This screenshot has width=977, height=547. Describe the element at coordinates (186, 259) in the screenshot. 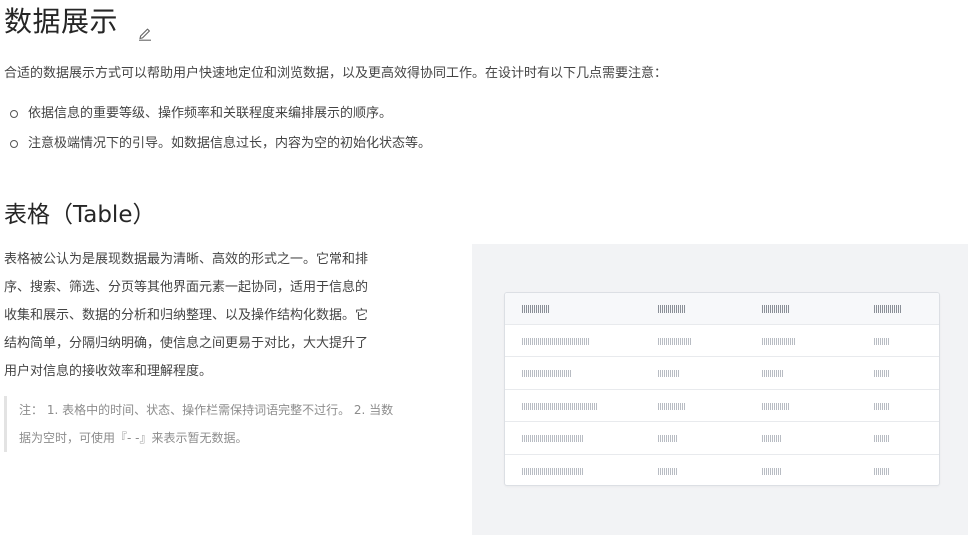

I see `paragraph-line: 表格被公认为是展现数据最为清晰、高效的形式之一。它常和排` at that location.